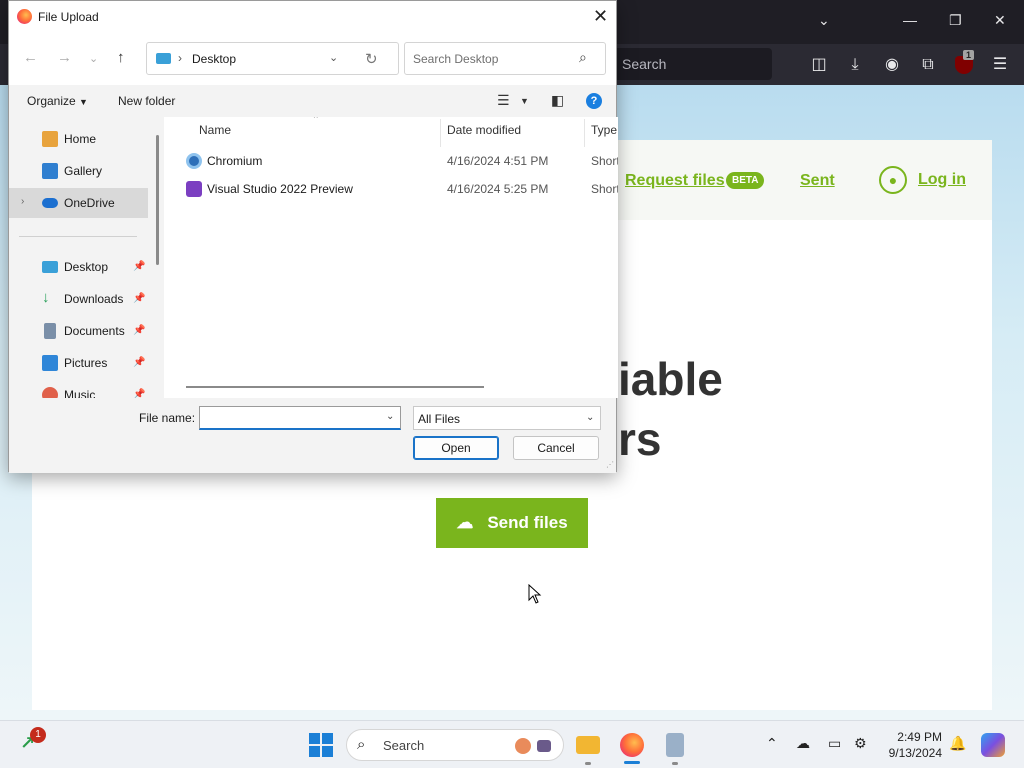 This screenshot has width=1024, height=768. What do you see at coordinates (157, 200) in the screenshot?
I see `sidebar-scrollbar` at bounding box center [157, 200].